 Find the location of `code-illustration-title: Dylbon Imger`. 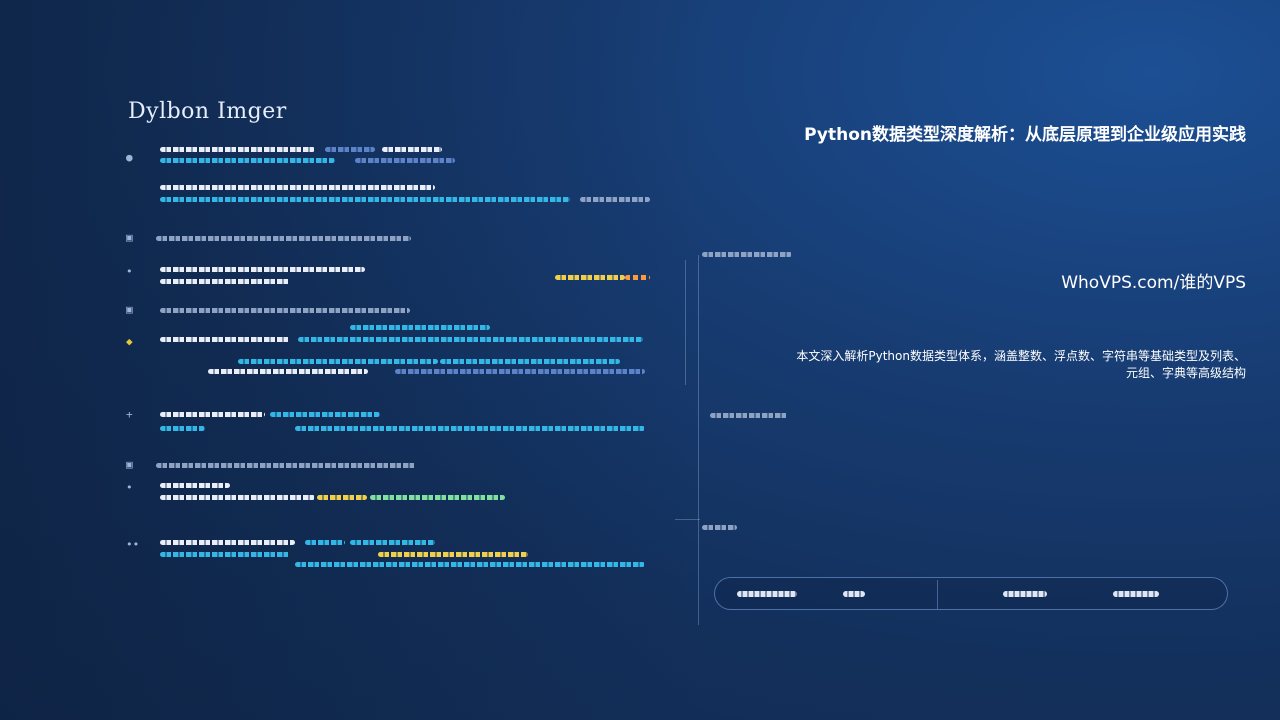

code-illustration-title: Dylbon Imger is located at coordinates (207, 111).